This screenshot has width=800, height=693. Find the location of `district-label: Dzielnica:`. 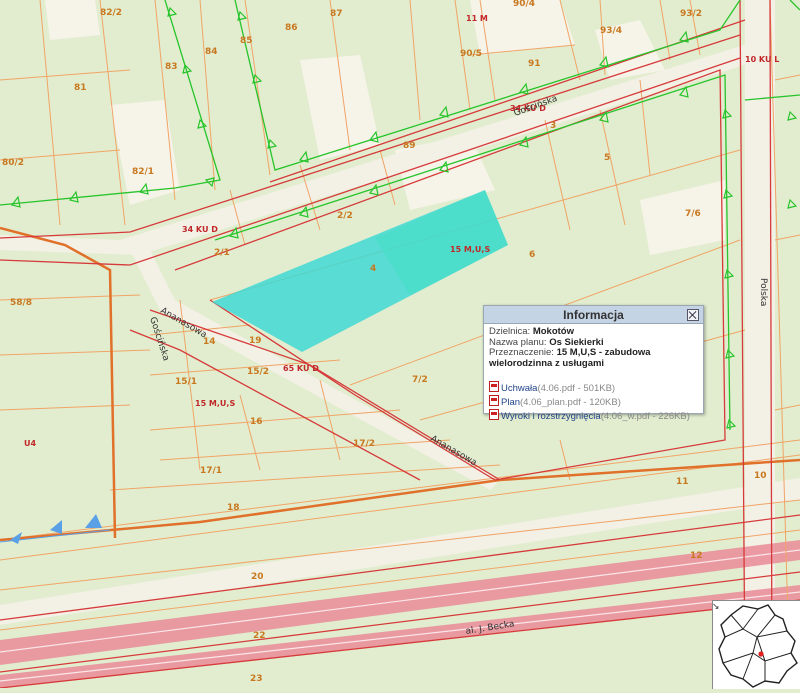

district-label: Dzielnica: is located at coordinates (510, 331).